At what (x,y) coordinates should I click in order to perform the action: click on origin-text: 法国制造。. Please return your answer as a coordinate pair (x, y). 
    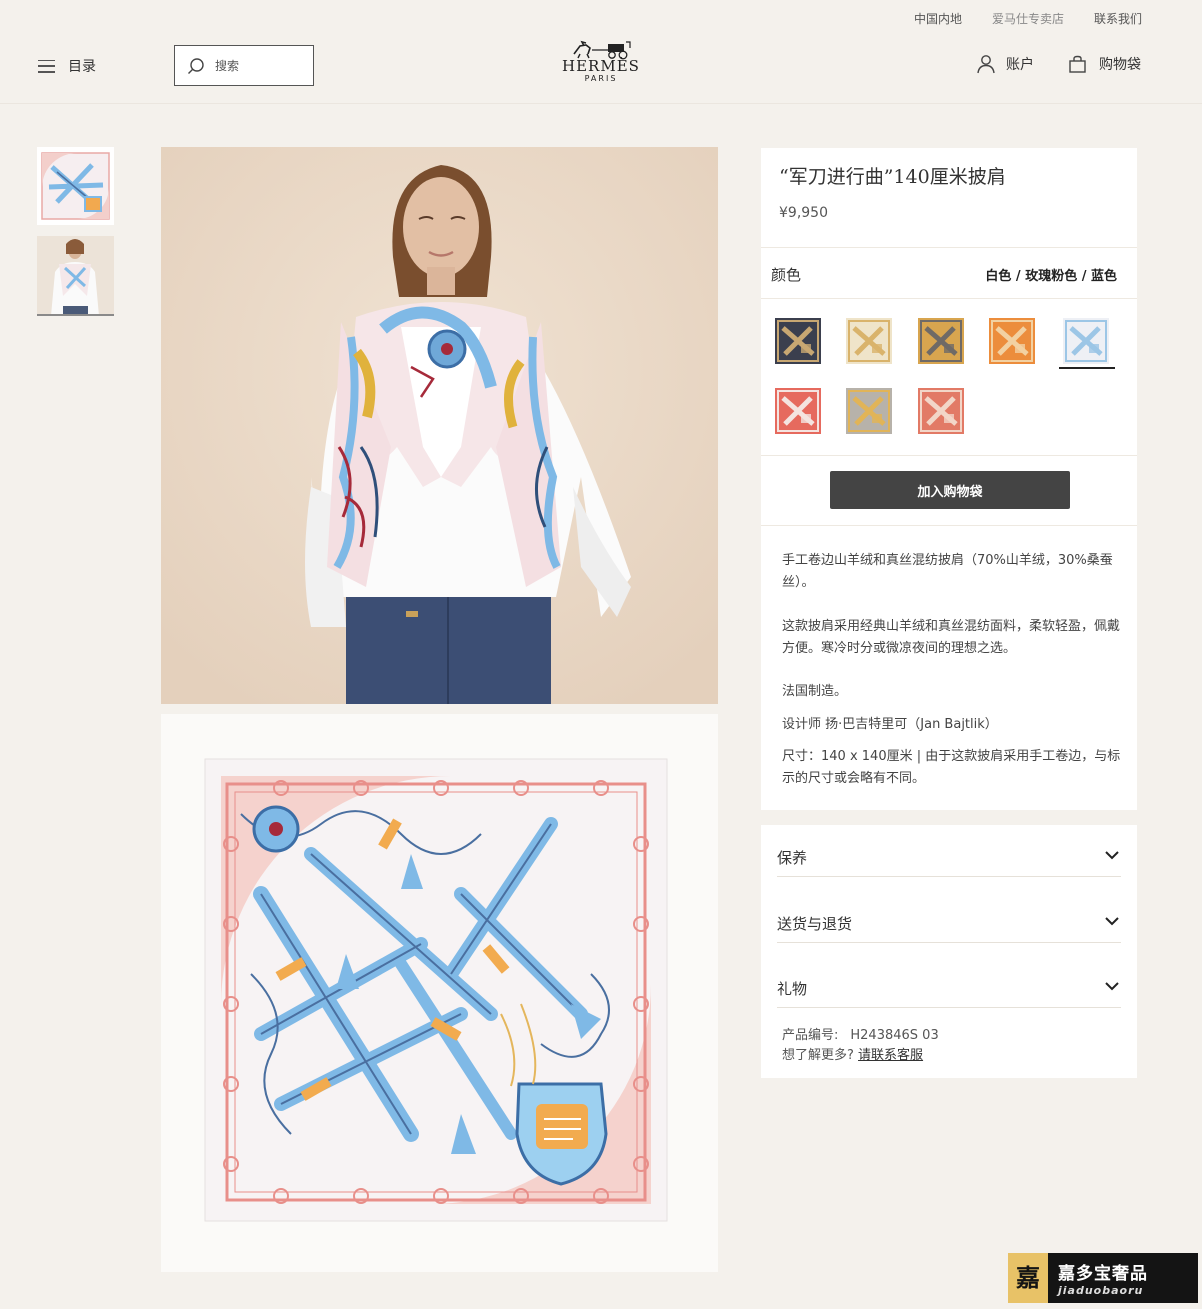
    Looking at the image, I should click on (815, 691).